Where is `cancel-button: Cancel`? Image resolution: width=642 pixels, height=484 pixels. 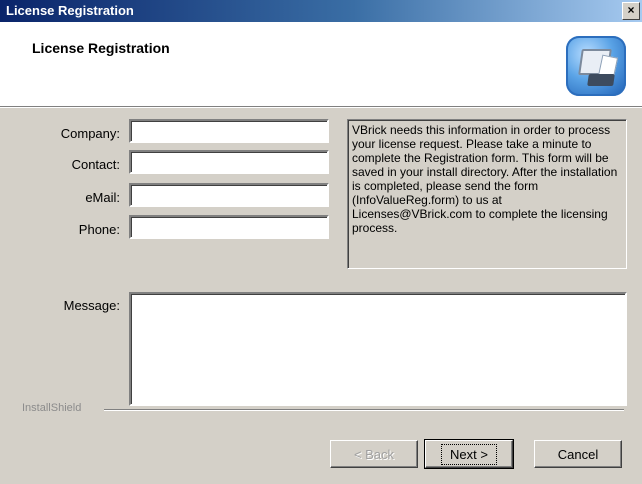 cancel-button: Cancel is located at coordinates (578, 454).